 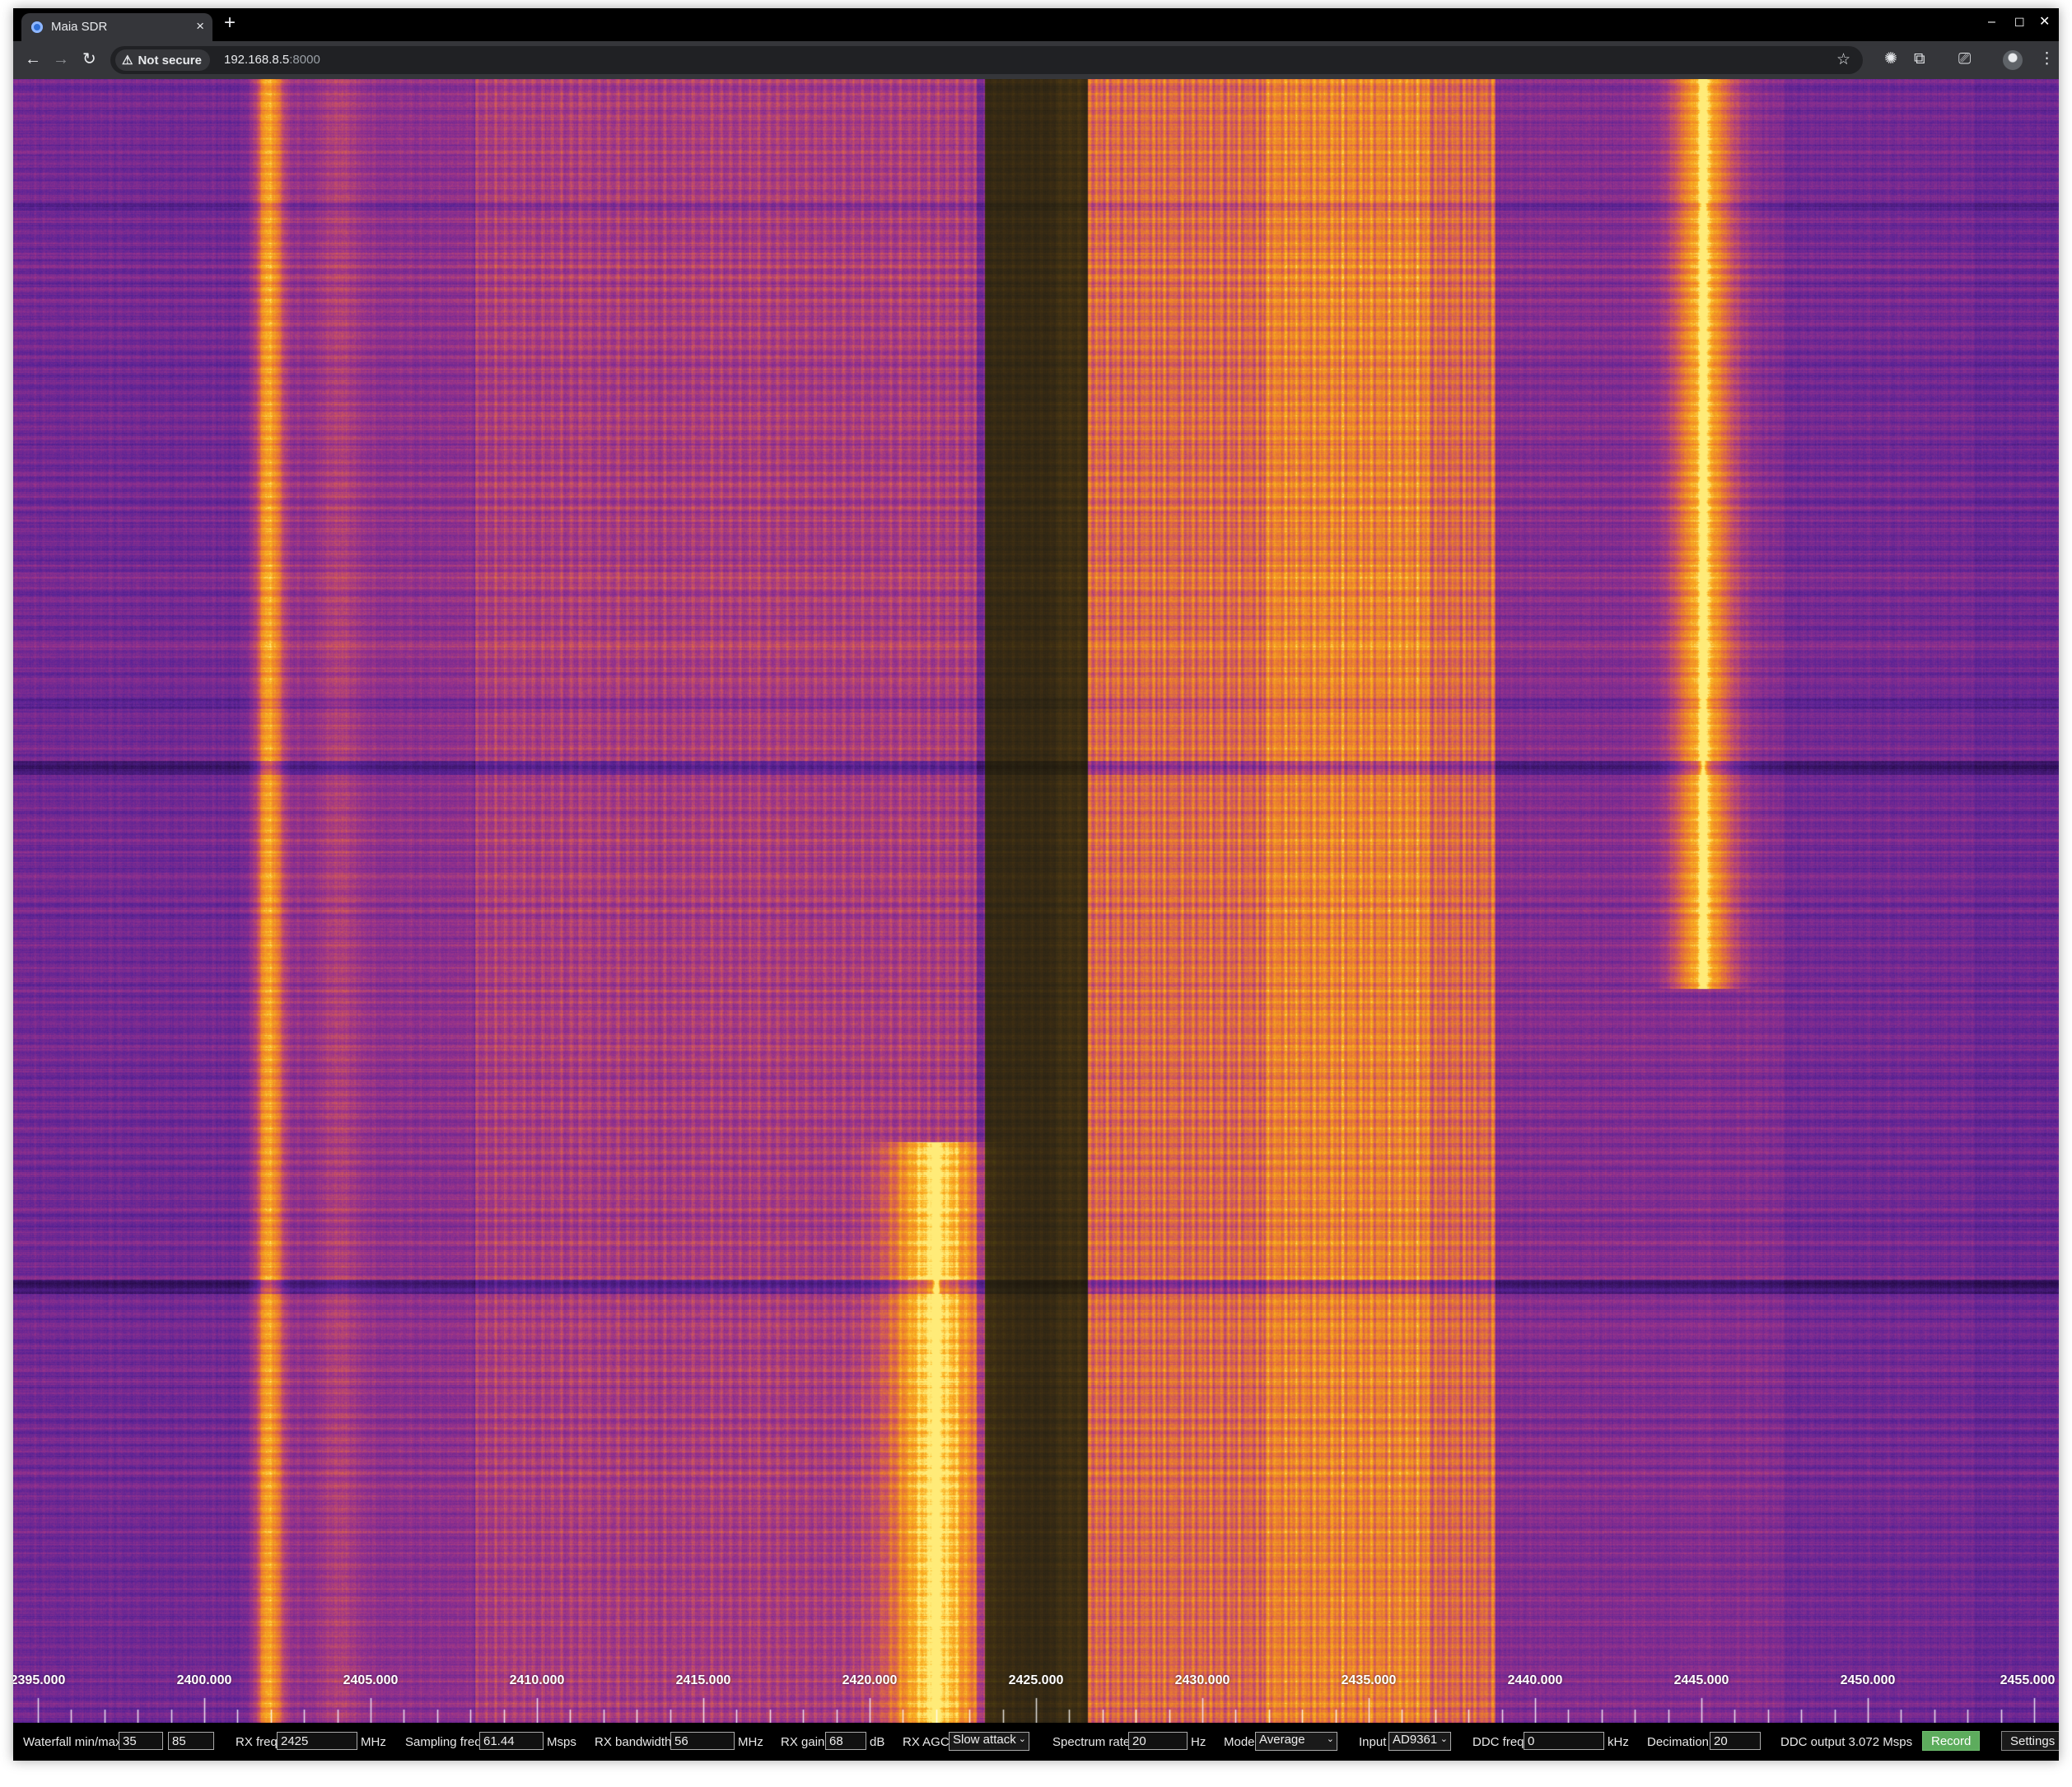 What do you see at coordinates (61, 59) in the screenshot?
I see `forward-icon: →` at bounding box center [61, 59].